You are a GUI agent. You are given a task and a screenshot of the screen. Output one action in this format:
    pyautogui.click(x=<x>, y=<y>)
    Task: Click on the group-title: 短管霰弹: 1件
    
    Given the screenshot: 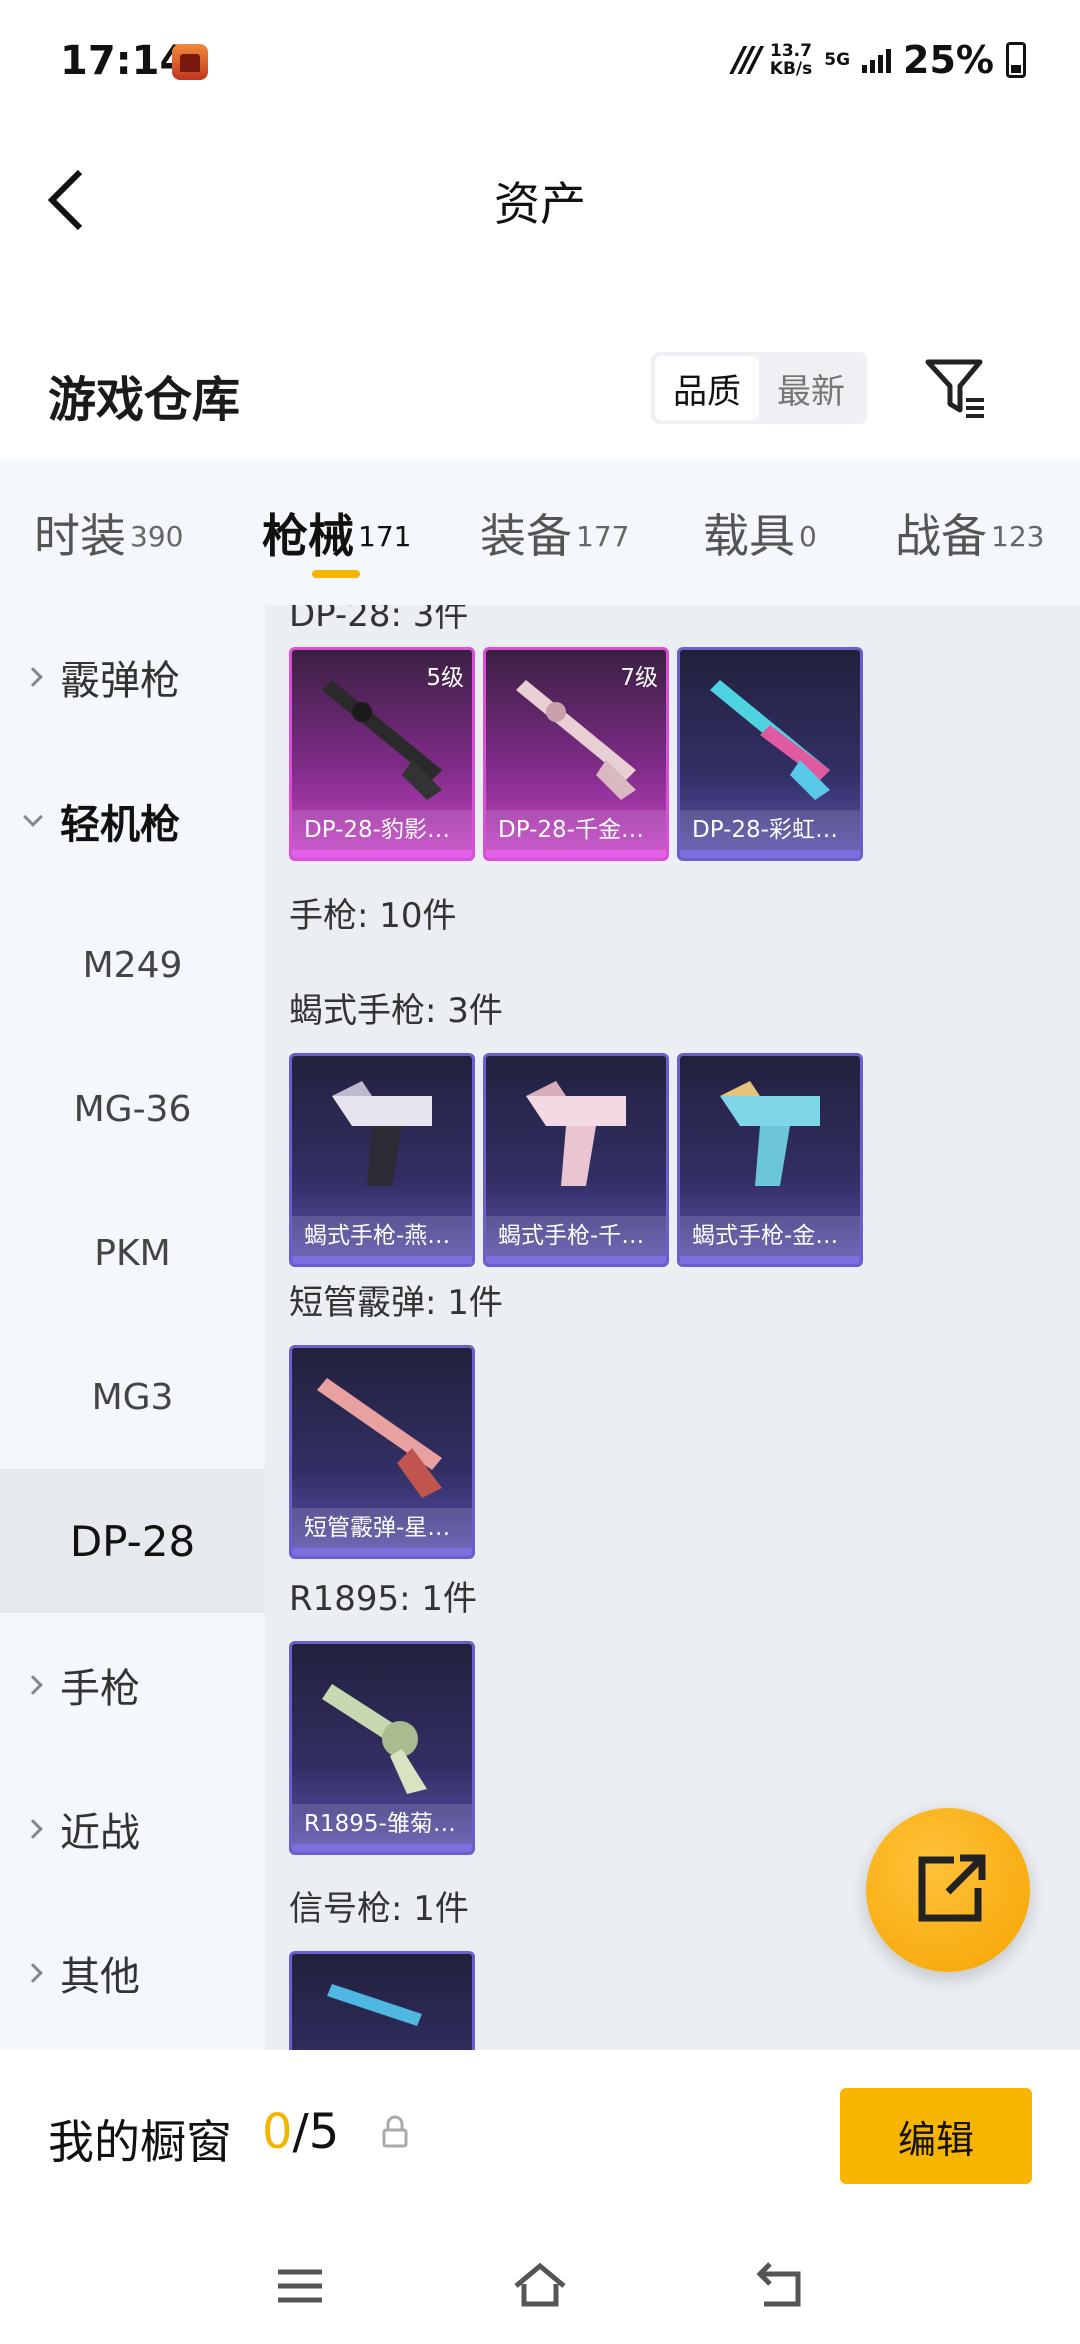 What is the action you would take?
    pyautogui.click(x=396, y=1303)
    